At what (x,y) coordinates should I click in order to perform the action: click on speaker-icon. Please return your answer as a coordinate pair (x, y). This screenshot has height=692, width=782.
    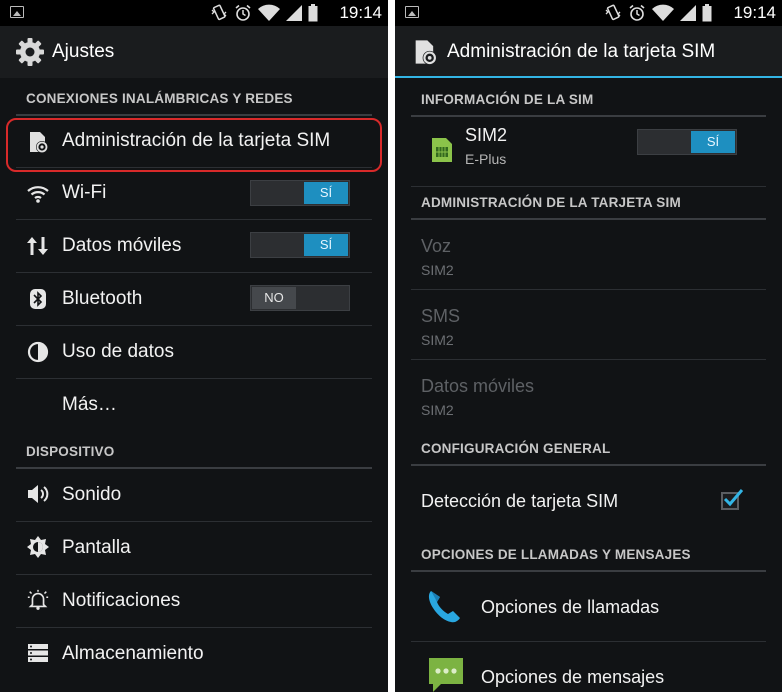
    Looking at the image, I should click on (38, 494).